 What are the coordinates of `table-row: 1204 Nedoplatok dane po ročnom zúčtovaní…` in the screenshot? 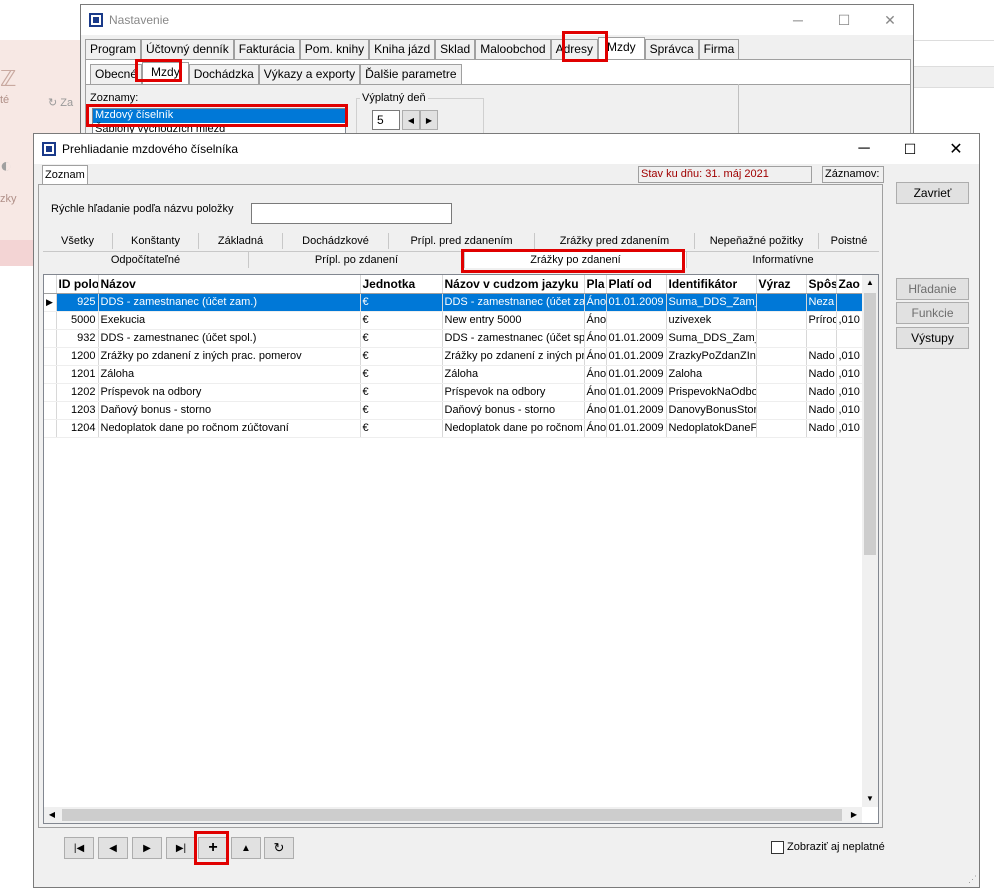 It's located at (454, 428).